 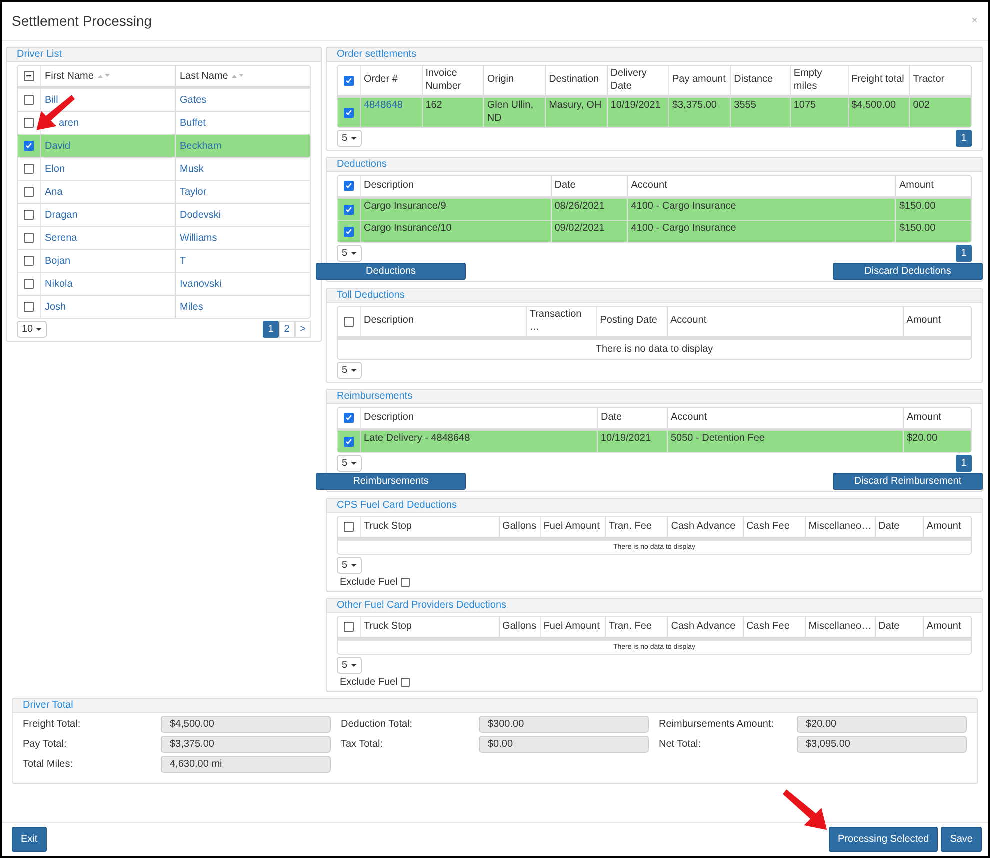 What do you see at coordinates (754, 80) in the screenshot?
I see `column-header: Distance` at bounding box center [754, 80].